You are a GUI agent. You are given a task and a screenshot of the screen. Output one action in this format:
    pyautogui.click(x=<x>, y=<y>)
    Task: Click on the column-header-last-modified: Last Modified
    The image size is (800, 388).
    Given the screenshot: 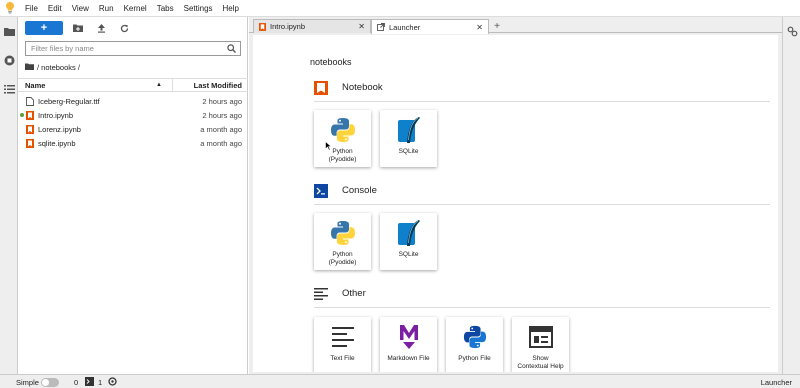 What is the action you would take?
    pyautogui.click(x=218, y=85)
    